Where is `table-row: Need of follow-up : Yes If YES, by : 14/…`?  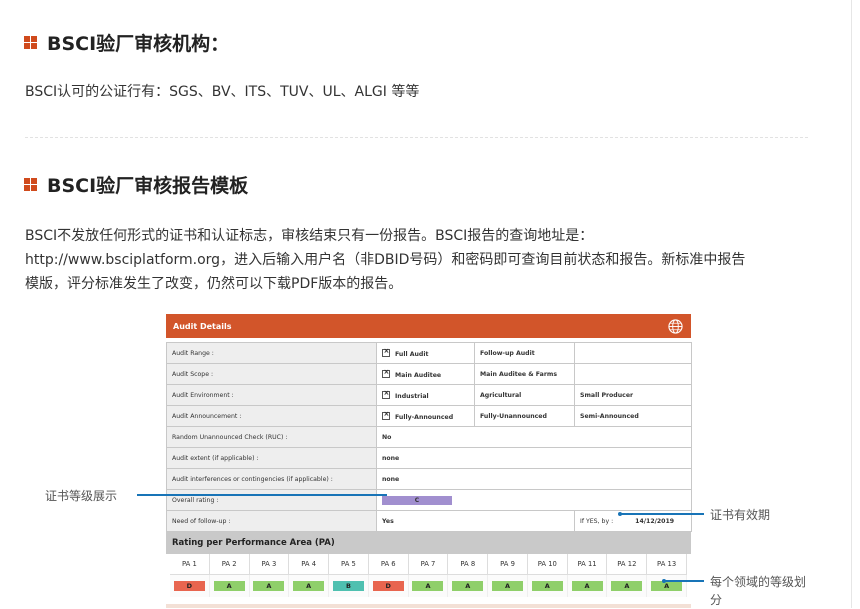 table-row: Need of follow-up : Yes If YES, by : 14/… is located at coordinates (429, 521).